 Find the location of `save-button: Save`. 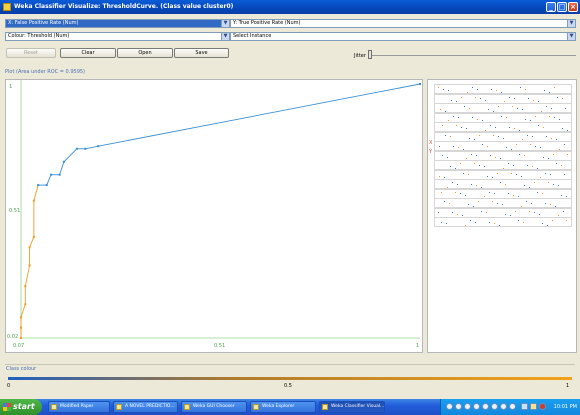

save-button: Save is located at coordinates (201, 53).